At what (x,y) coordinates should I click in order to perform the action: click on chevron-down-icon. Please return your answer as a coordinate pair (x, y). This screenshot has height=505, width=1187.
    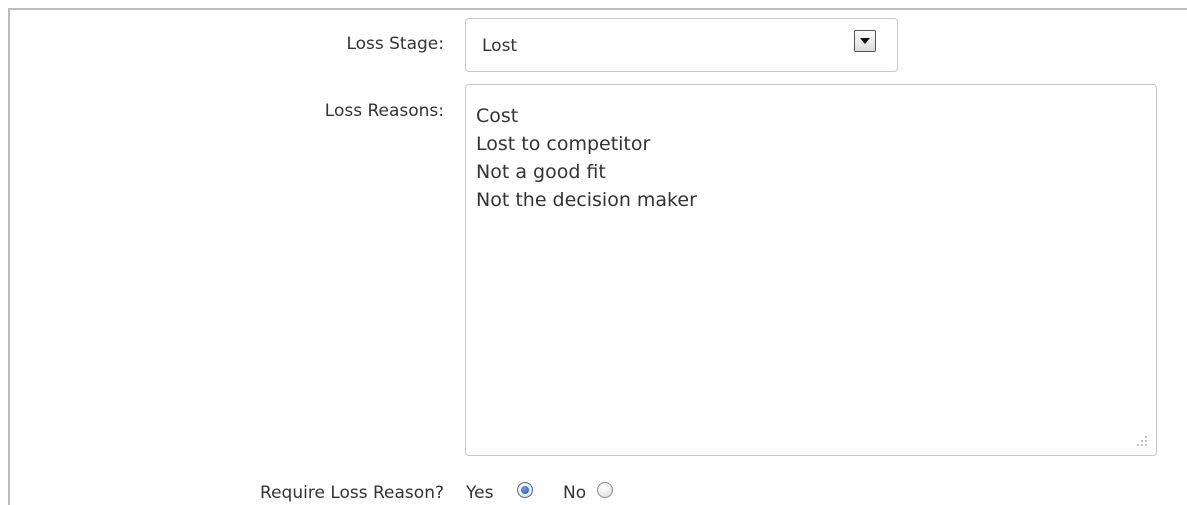
    Looking at the image, I should click on (865, 41).